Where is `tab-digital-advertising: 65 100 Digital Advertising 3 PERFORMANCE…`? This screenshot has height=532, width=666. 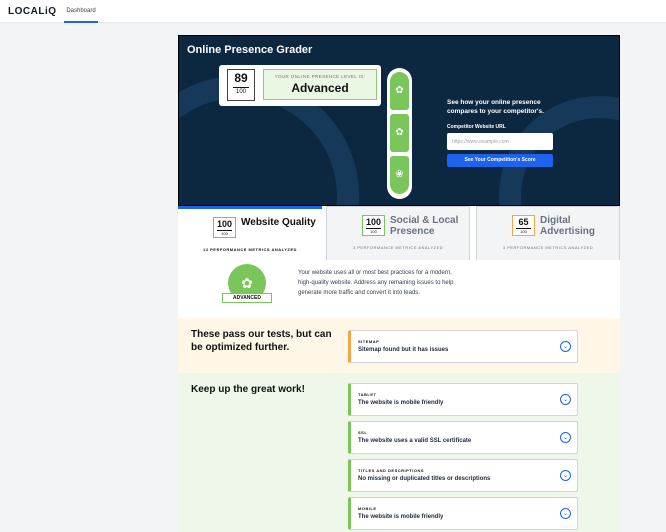
tab-digital-advertising: 65 100 Digital Advertising 3 PERFORMANCE… is located at coordinates (548, 233).